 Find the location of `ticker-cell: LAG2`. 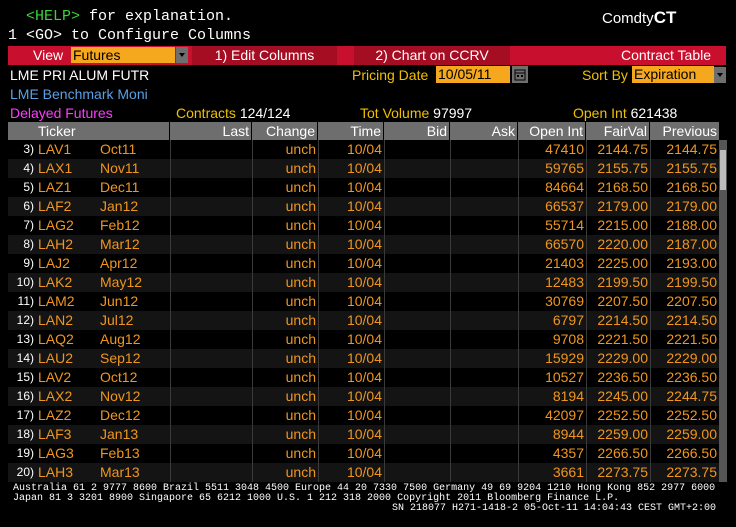

ticker-cell: LAG2 is located at coordinates (67, 225).